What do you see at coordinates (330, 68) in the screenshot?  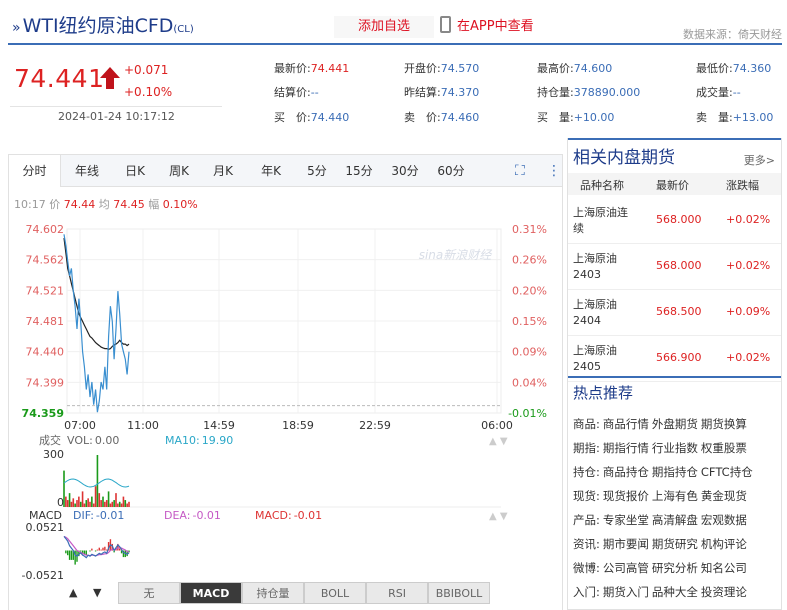 I see `quote-field-value: 74.441` at bounding box center [330, 68].